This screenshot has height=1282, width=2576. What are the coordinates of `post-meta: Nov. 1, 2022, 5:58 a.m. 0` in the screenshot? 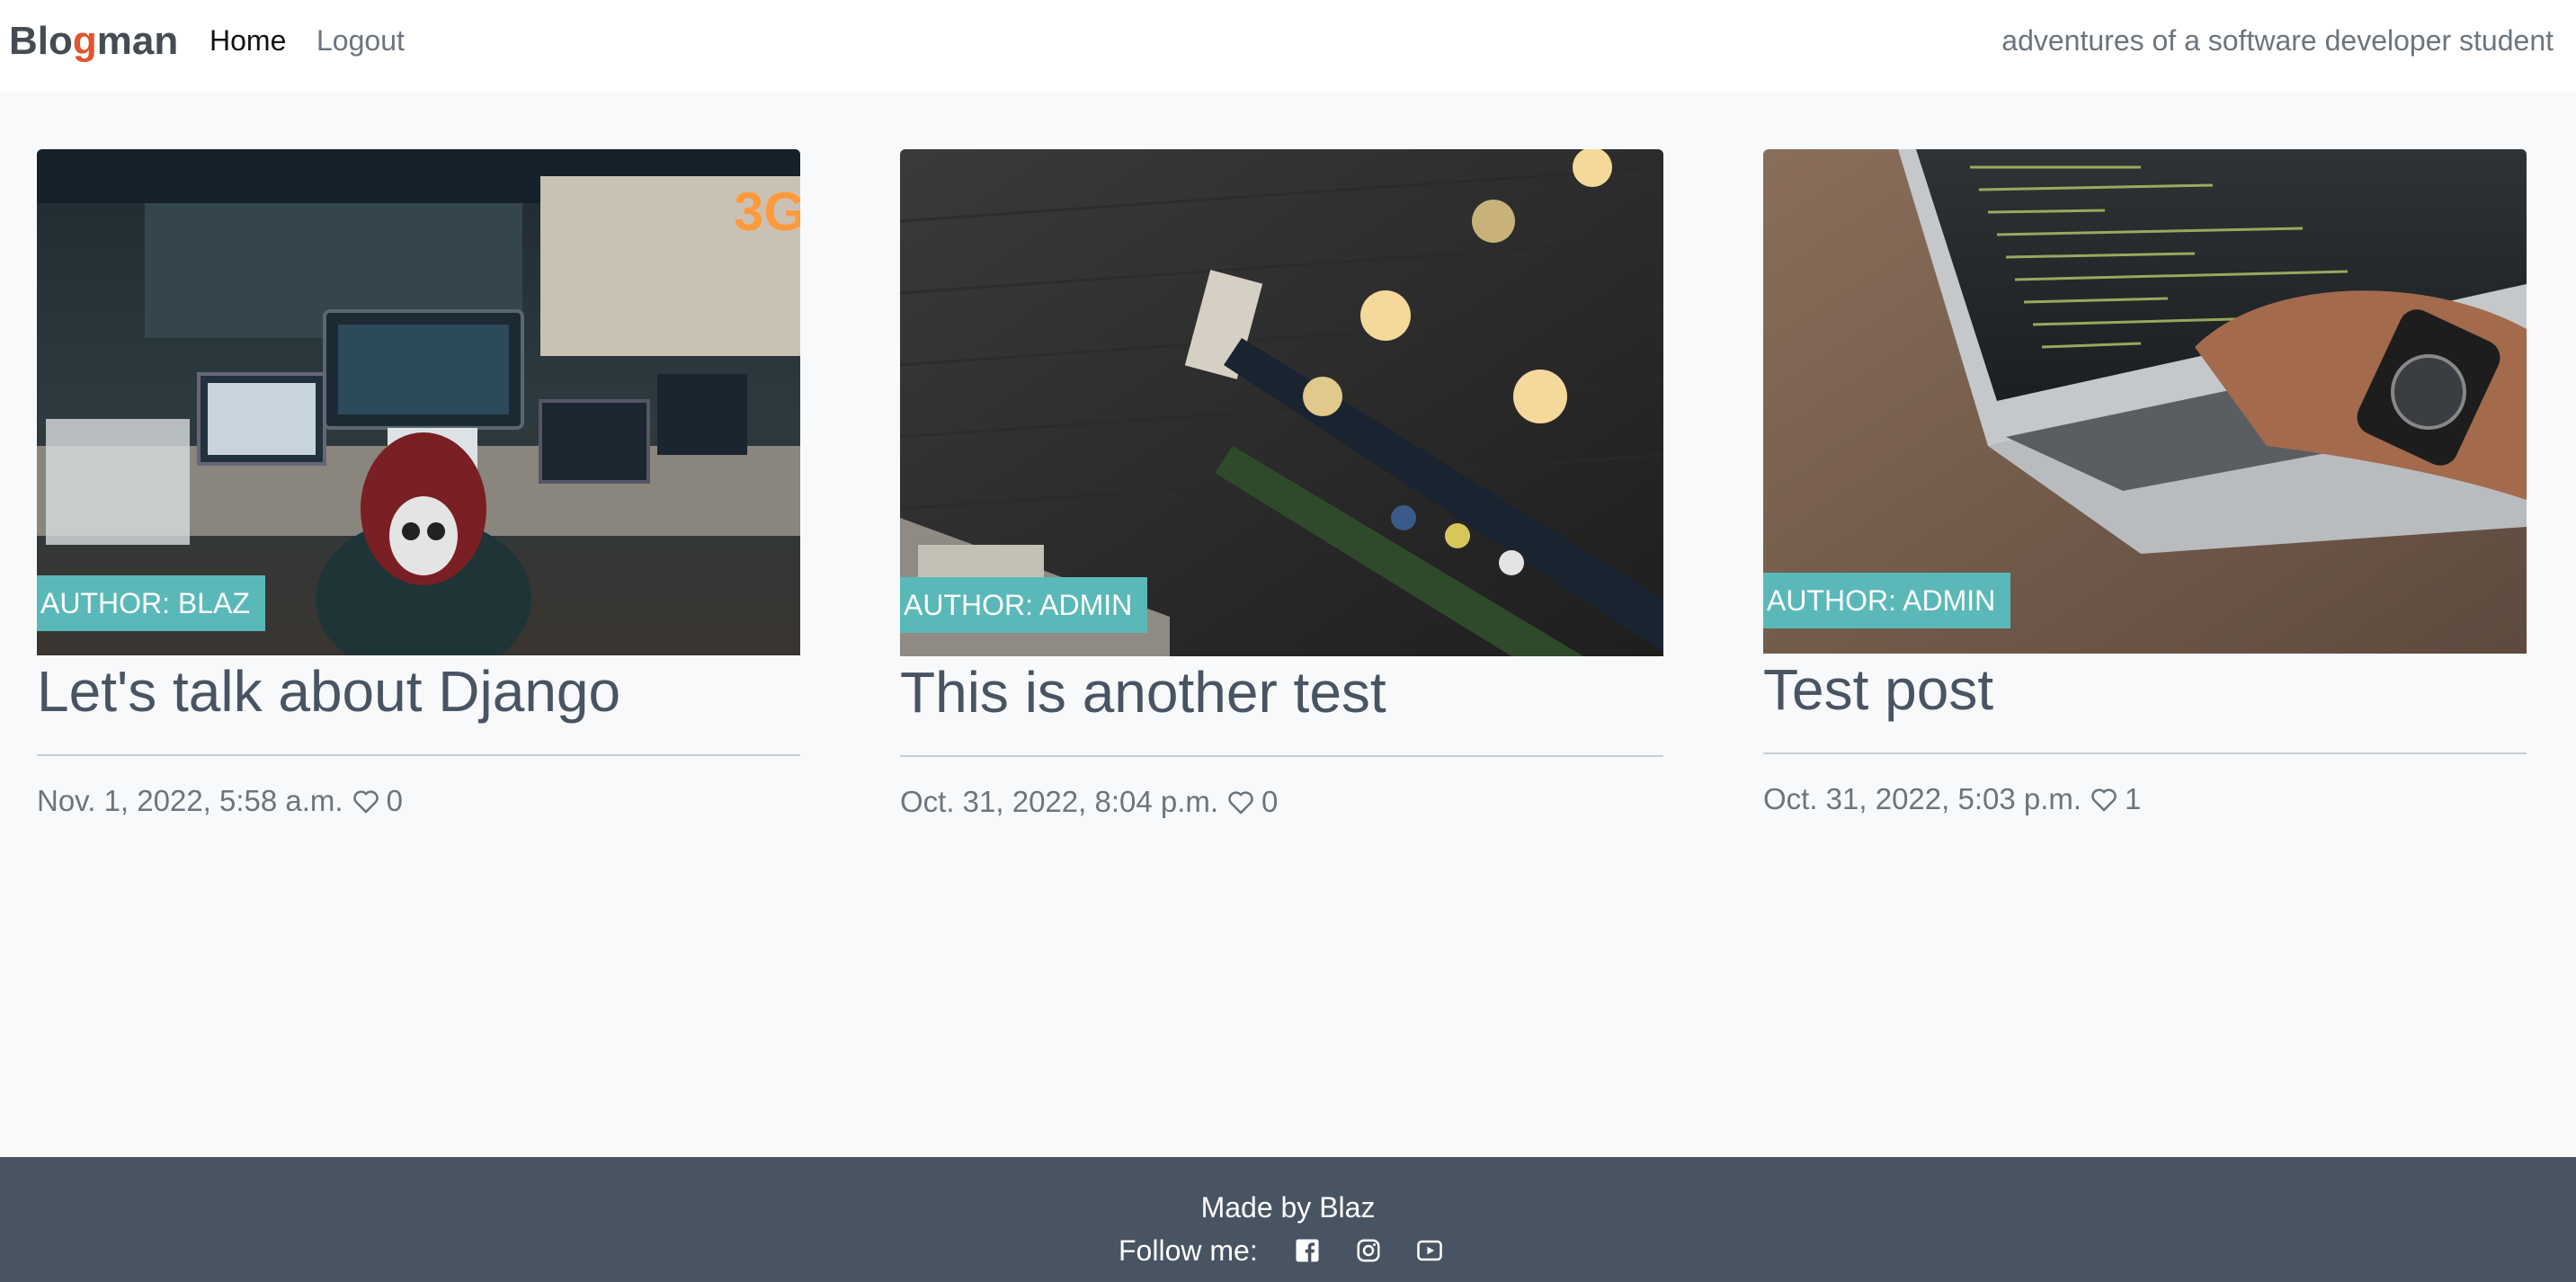 It's located at (419, 801).